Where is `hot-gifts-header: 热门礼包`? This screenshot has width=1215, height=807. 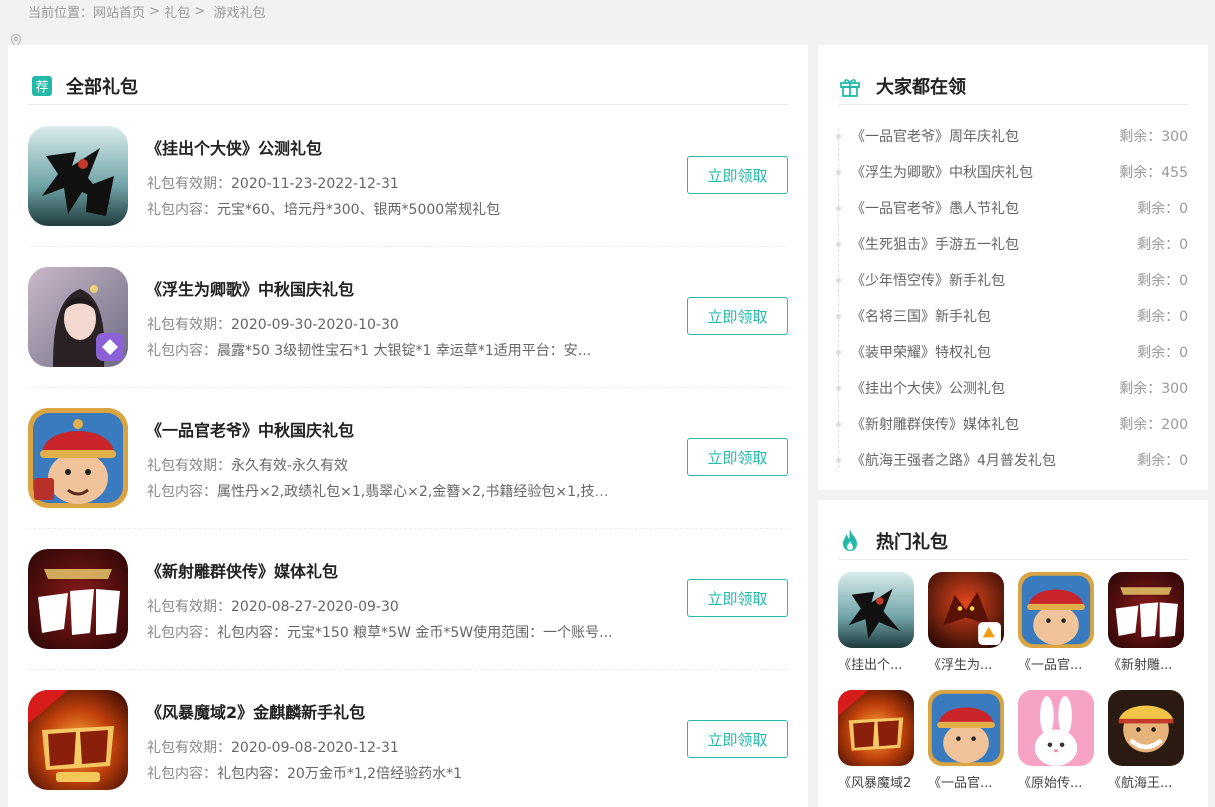
hot-gifts-header: 热门礼包 is located at coordinates (1013, 541).